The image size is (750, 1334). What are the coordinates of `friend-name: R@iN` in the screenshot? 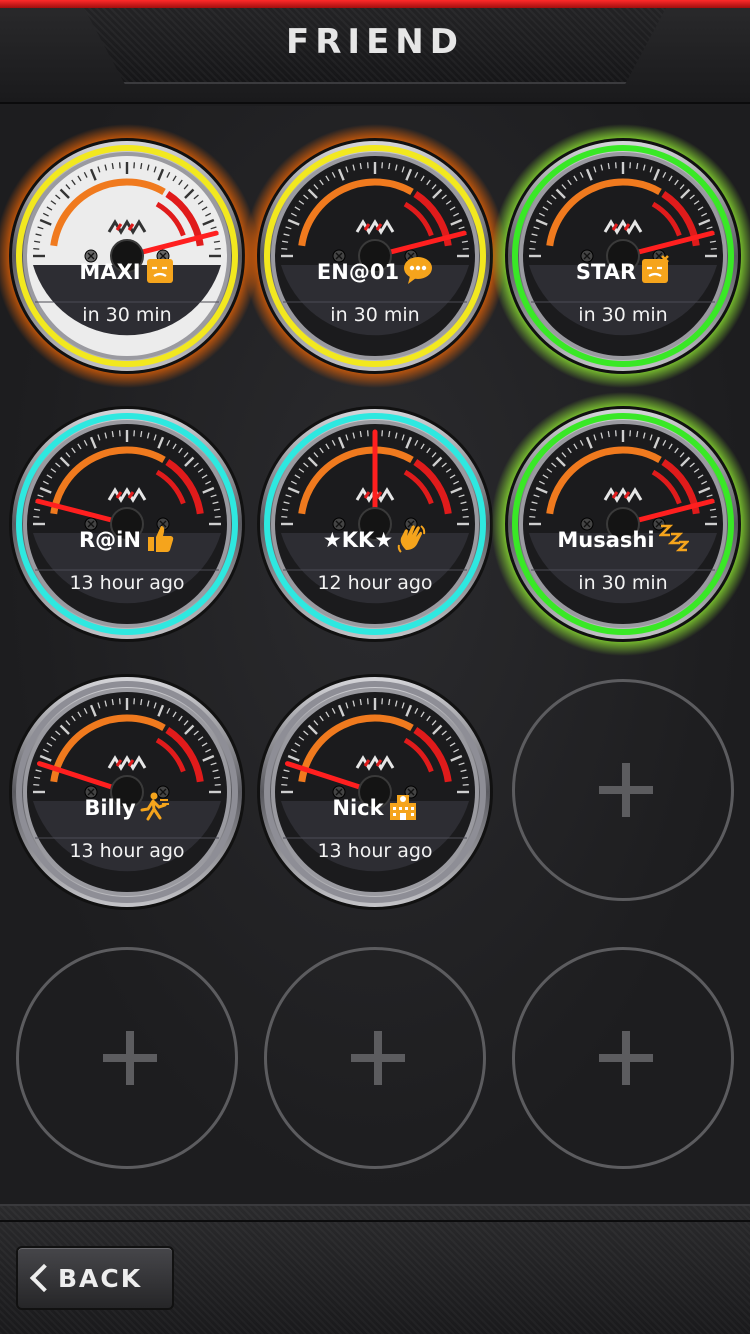 It's located at (127, 539).